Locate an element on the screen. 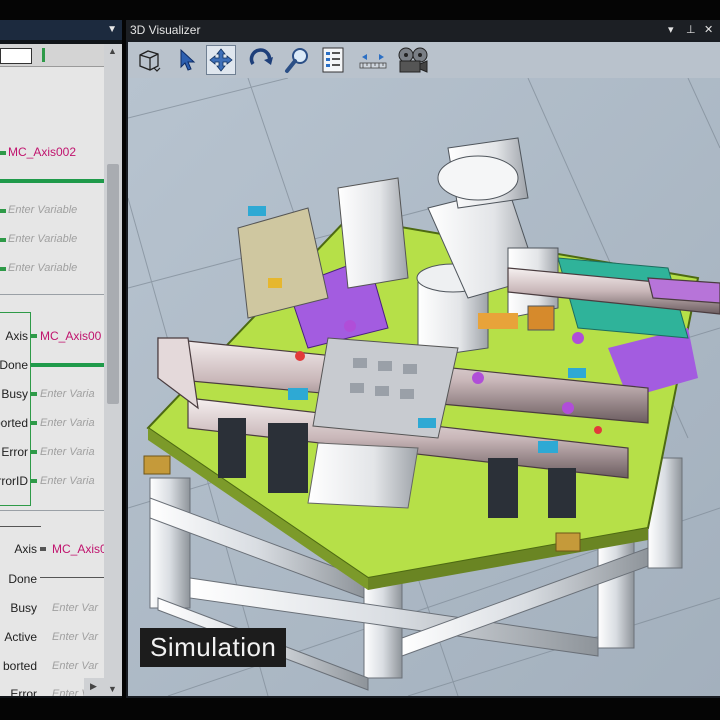 This screenshot has width=720, height=720. visualizer-toolbar is located at coordinates (424, 60).